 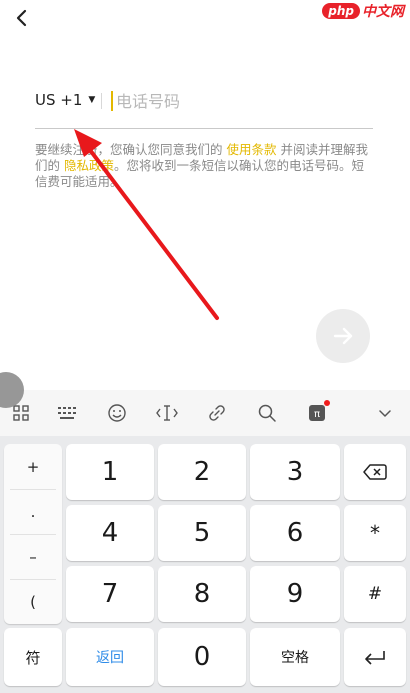 What do you see at coordinates (295, 533) in the screenshot?
I see `key-6: 6` at bounding box center [295, 533].